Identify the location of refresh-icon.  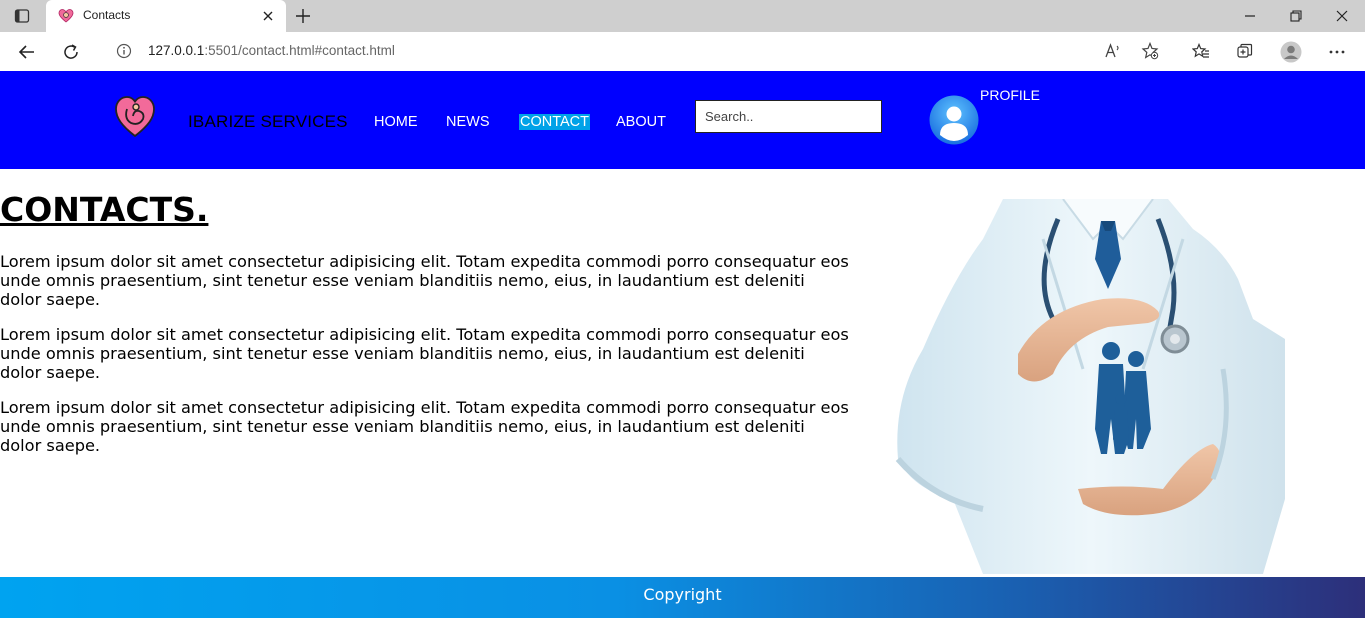
(71, 52).